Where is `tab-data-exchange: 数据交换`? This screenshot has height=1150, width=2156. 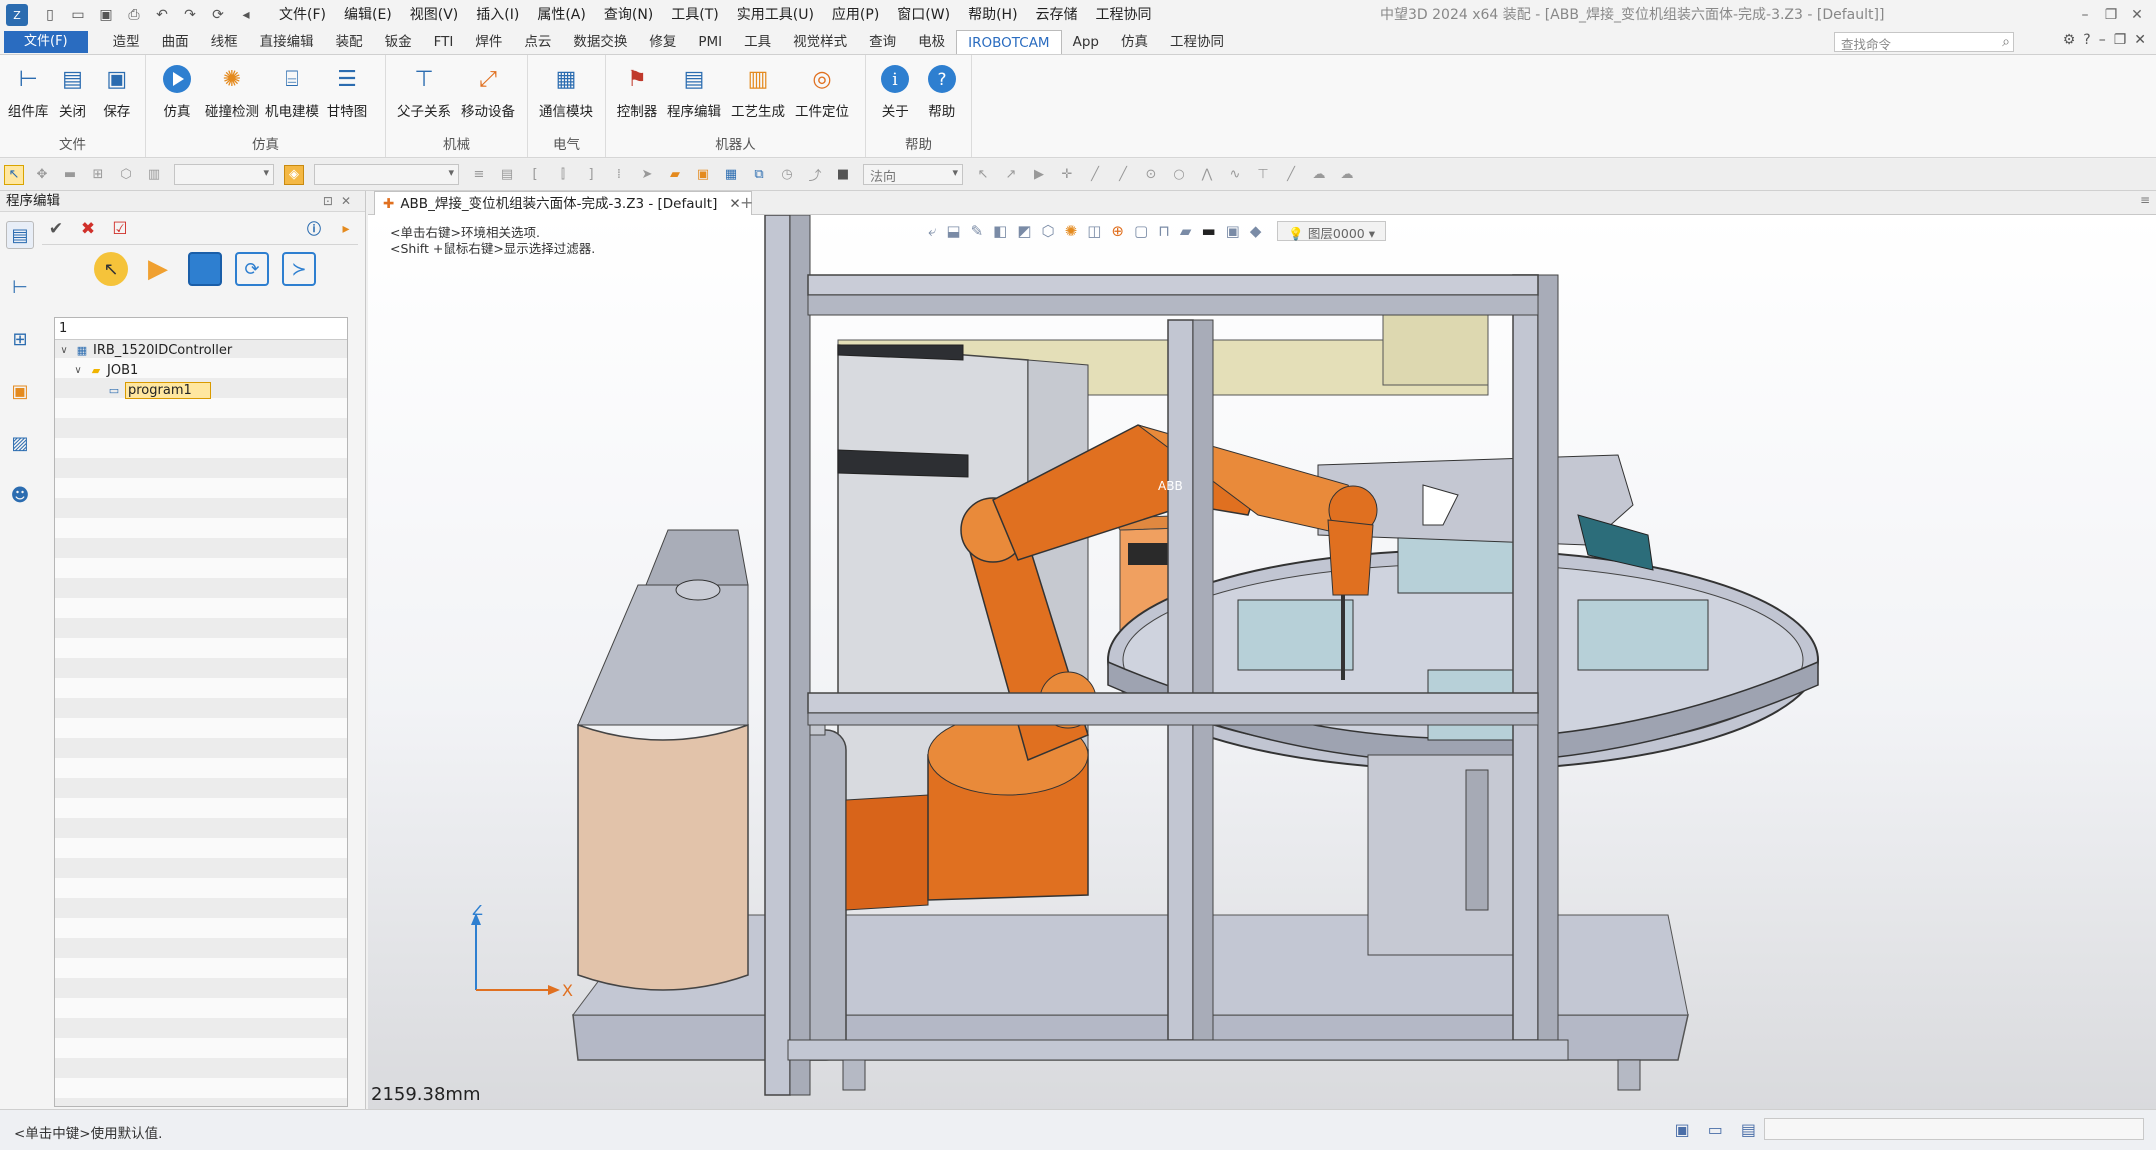 tab-data-exchange: 数据交换 is located at coordinates (600, 42).